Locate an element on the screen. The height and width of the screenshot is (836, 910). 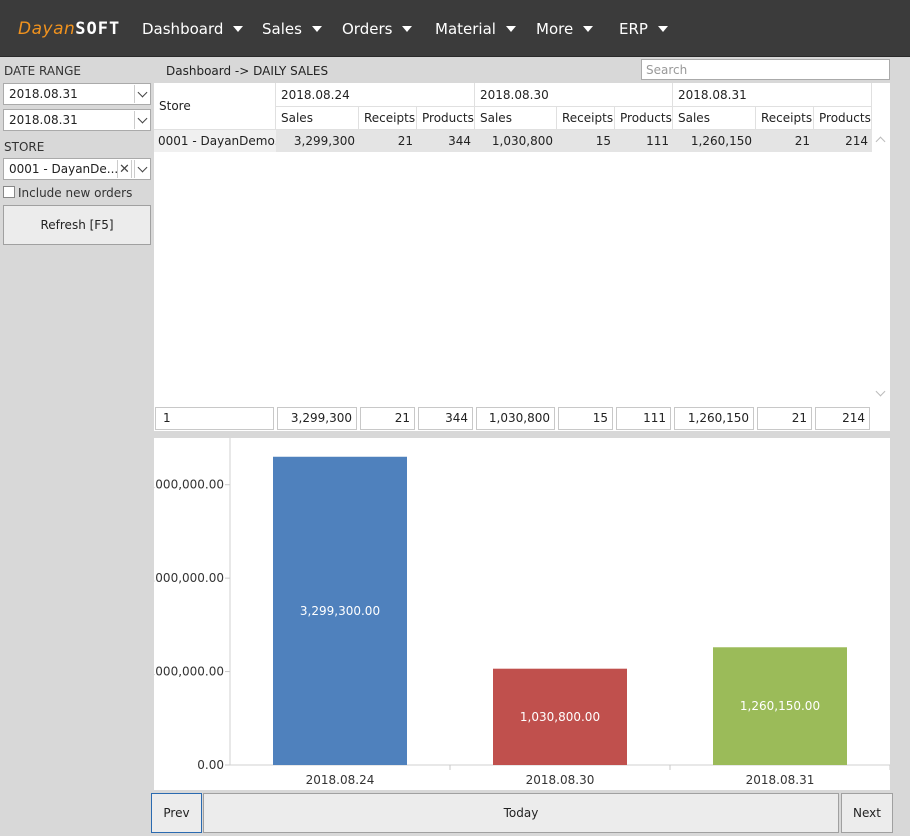
logo: Dayan SOFT is located at coordinates (69, 29).